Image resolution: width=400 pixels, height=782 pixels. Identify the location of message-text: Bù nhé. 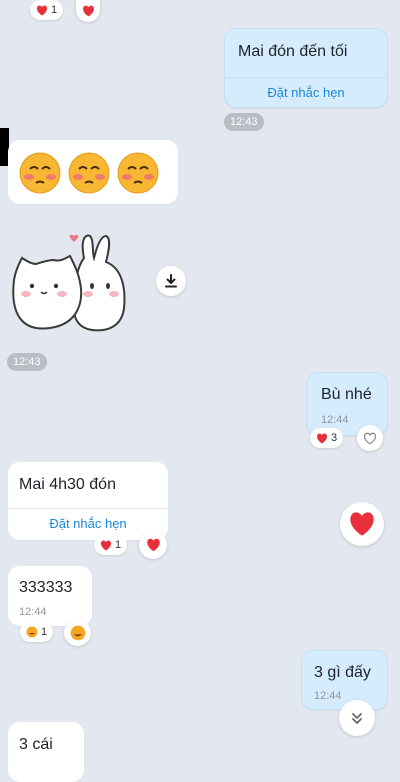
(346, 394).